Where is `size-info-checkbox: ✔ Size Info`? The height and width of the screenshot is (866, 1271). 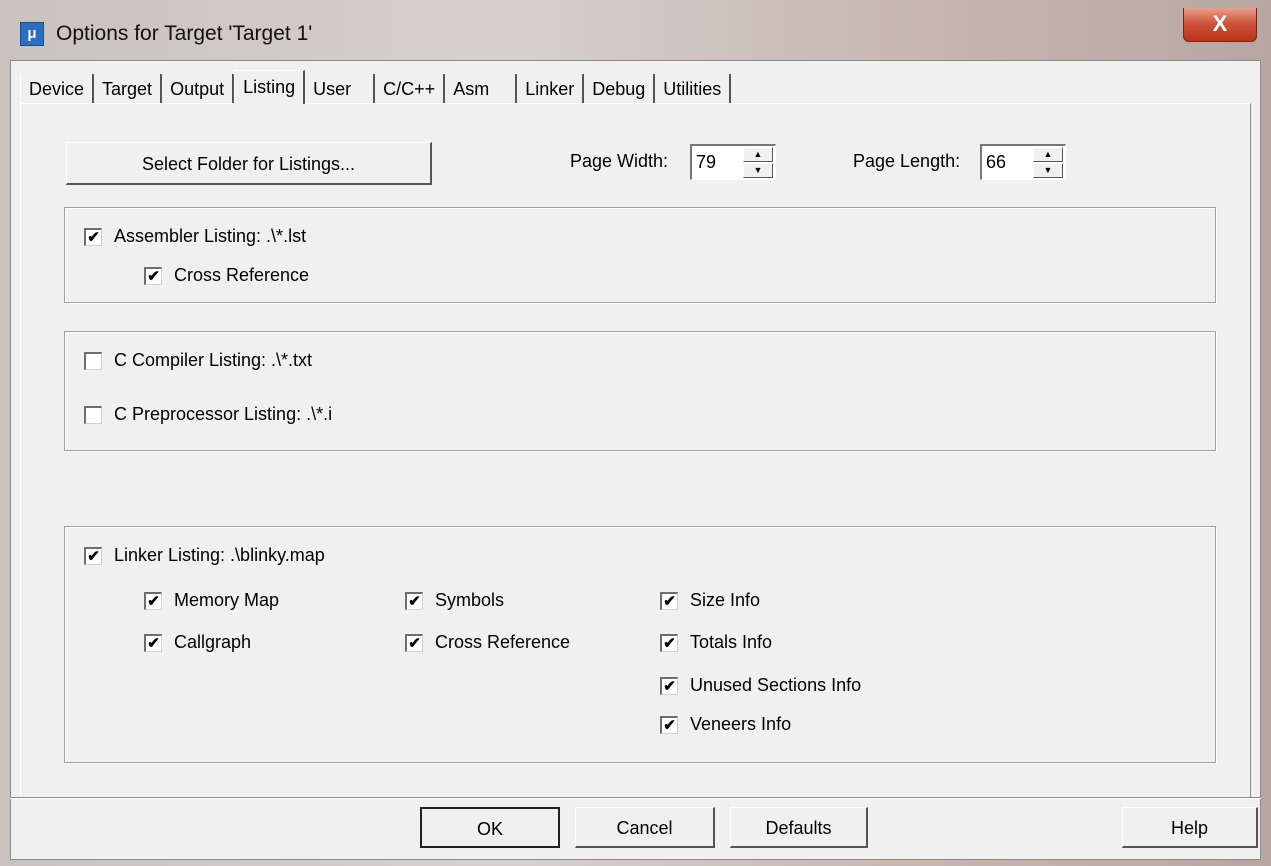
size-info-checkbox: ✔ Size Info is located at coordinates (710, 600).